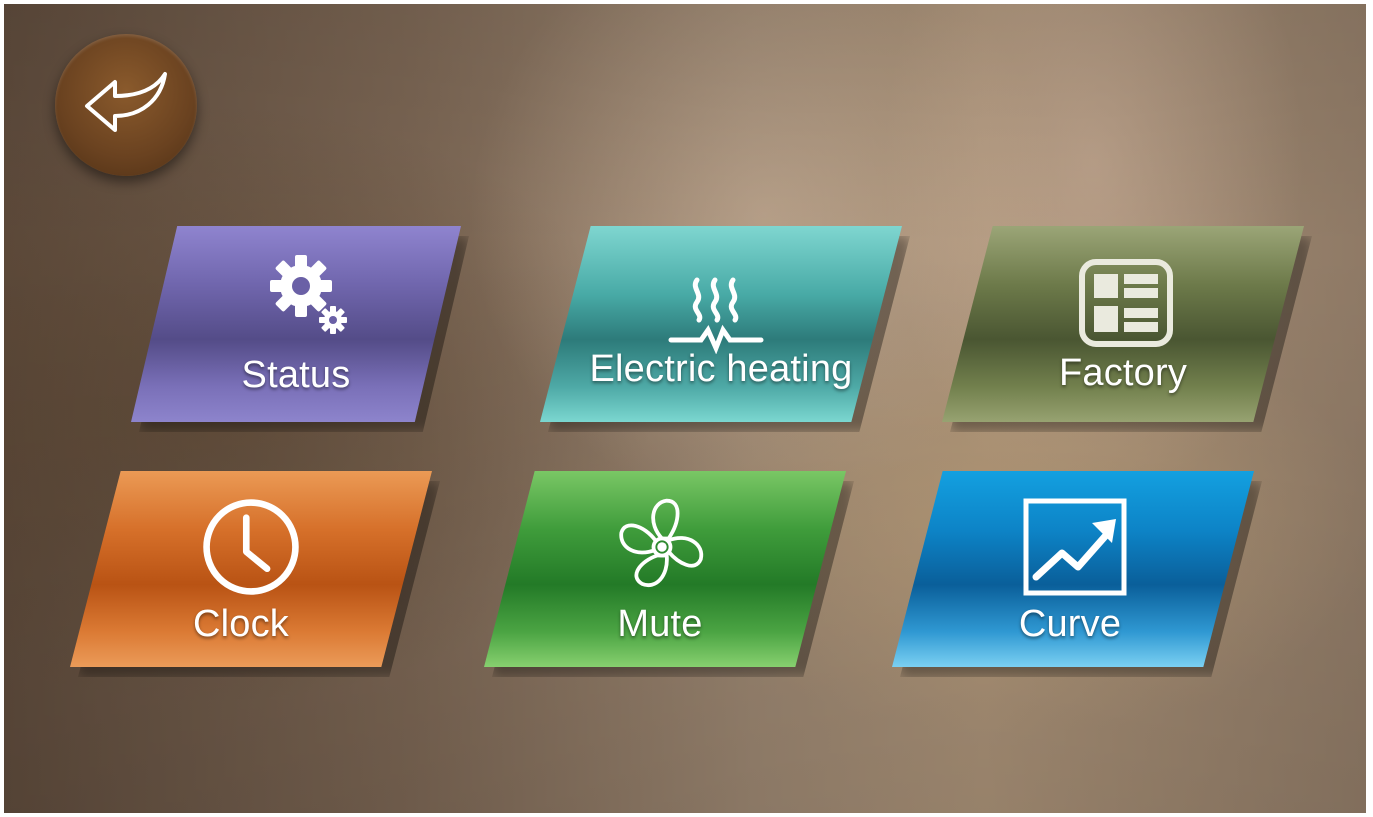  I want to click on curve-label: Curve, so click(1070, 624).